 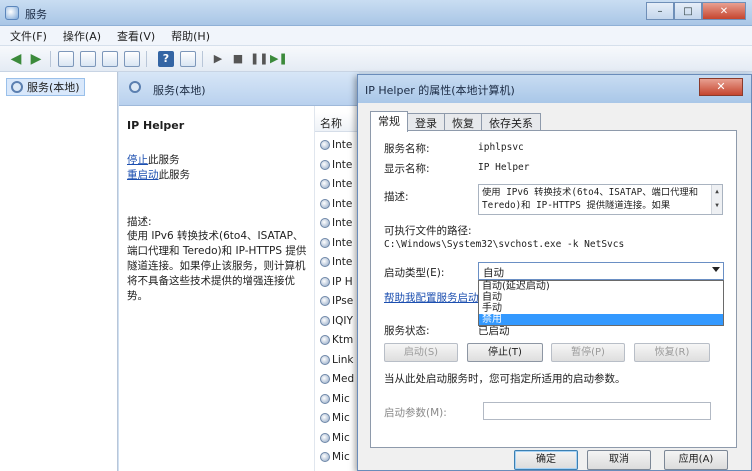 What do you see at coordinates (407, 149) in the screenshot?
I see `service-name-label: 服务名称:` at bounding box center [407, 149].